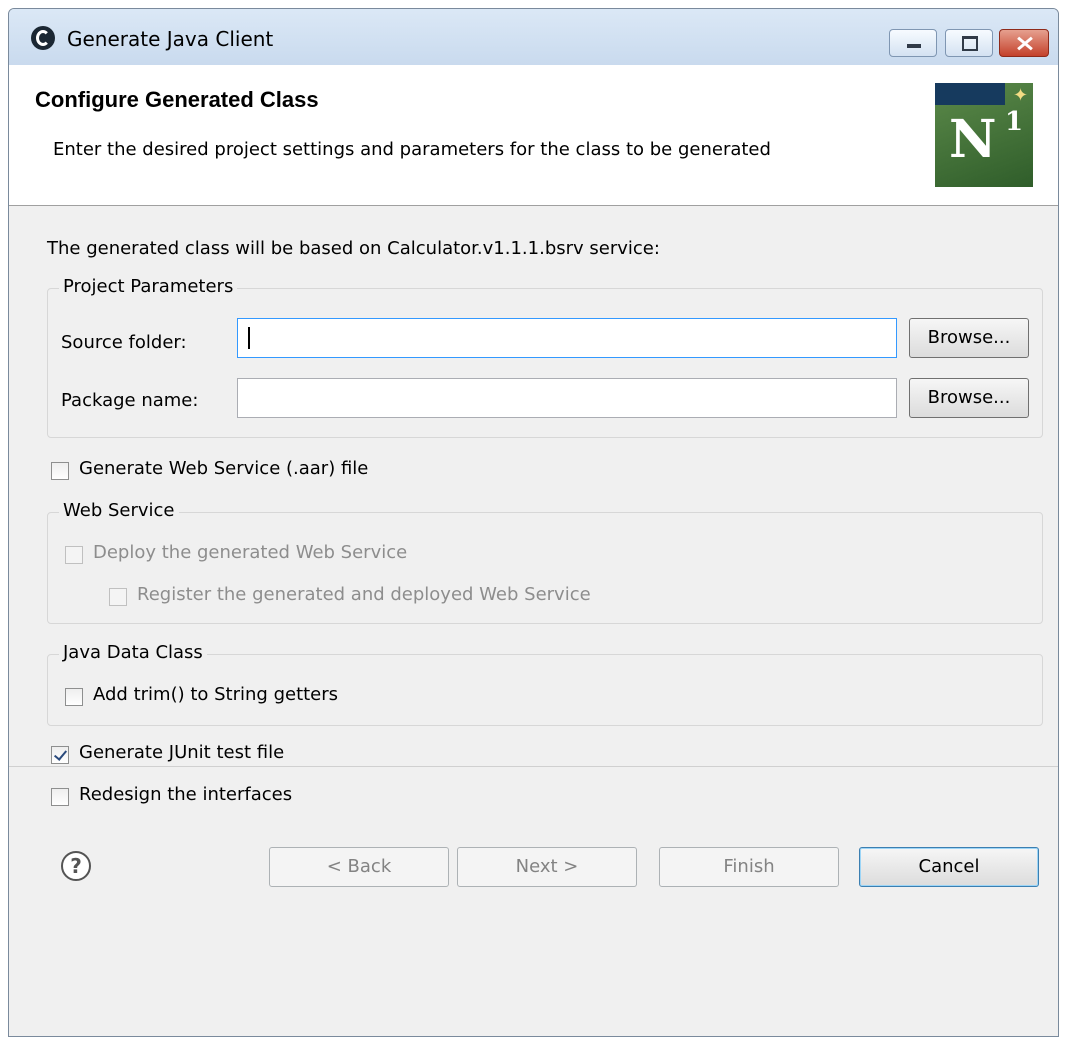 The height and width of the screenshot is (1042, 1067). I want to click on source-folder-label: Source folder:, so click(124, 342).